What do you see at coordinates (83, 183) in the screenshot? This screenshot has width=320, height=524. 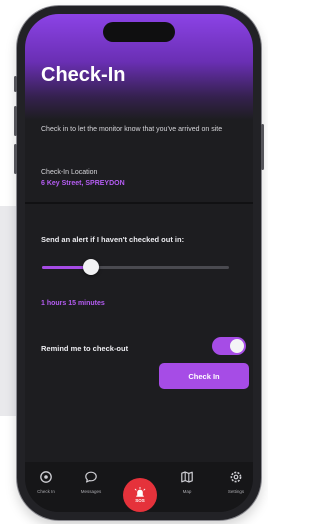 I see `location-value: 6 Key Street, SPREYDON` at bounding box center [83, 183].